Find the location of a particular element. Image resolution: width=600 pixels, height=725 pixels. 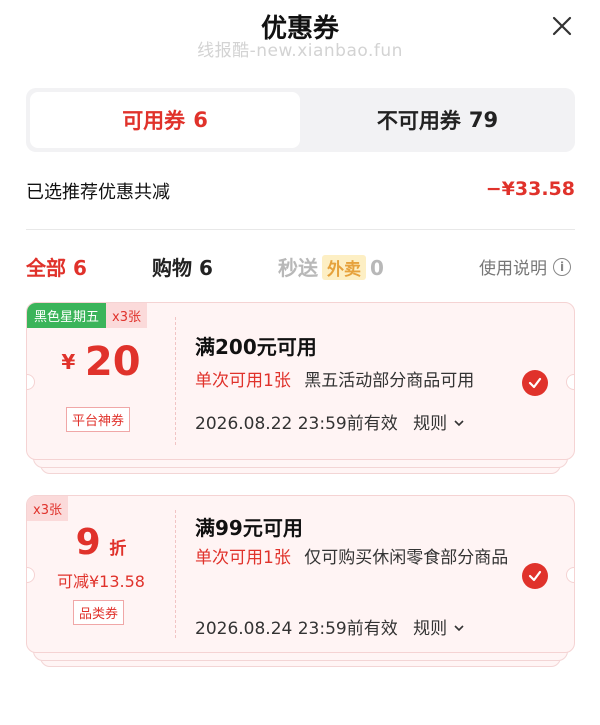

coupon-value-area: x3张 9 折 可减¥13.58 品类券 is located at coordinates (101, 574).